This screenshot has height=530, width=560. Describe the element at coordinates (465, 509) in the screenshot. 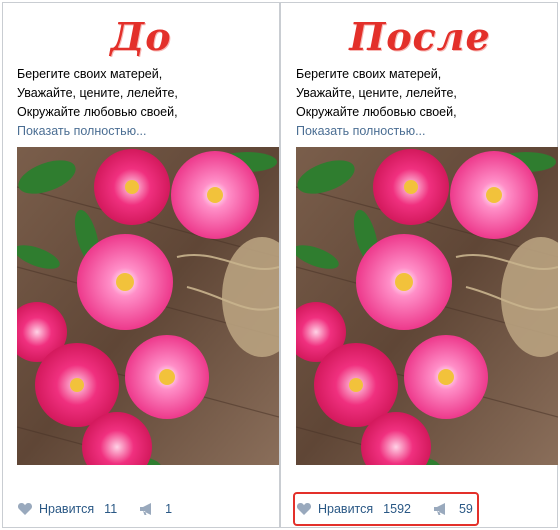

I see `share-count: 59` at that location.